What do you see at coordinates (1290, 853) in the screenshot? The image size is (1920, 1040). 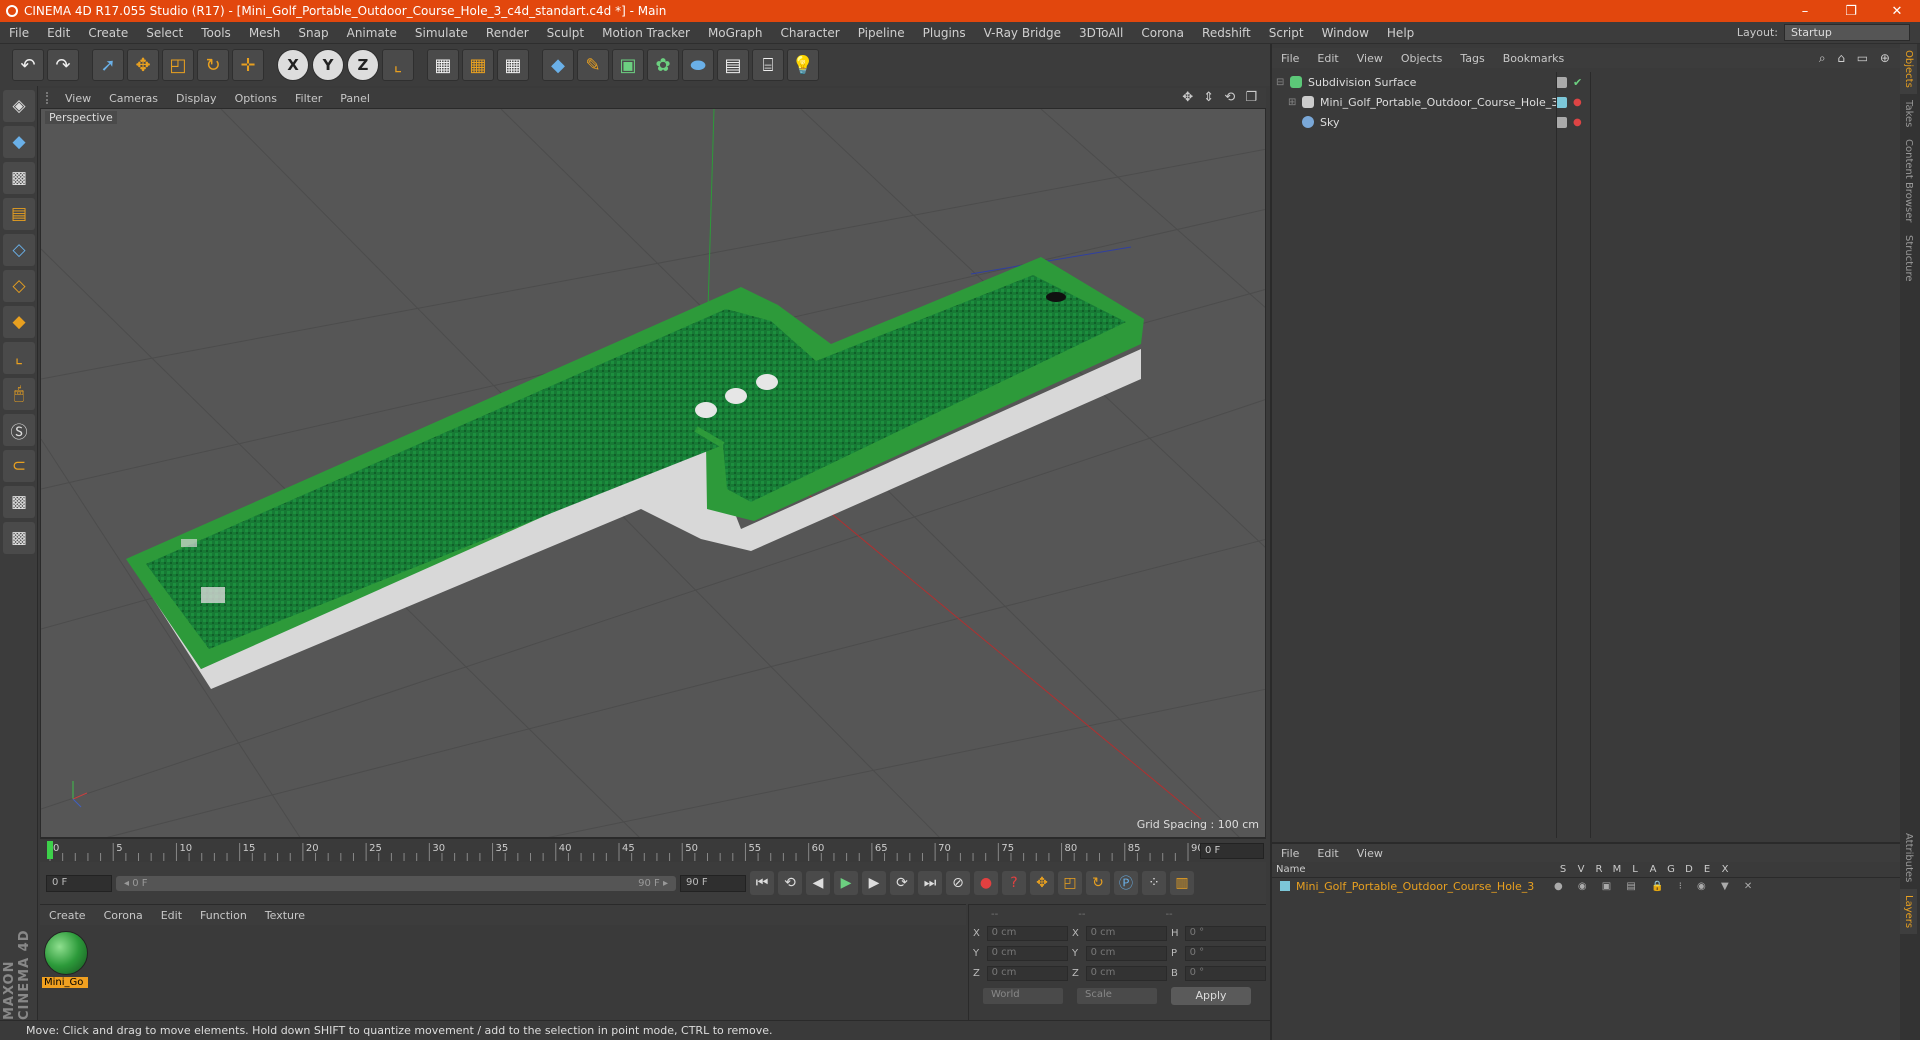 I see `layers-menu-file: File` at bounding box center [1290, 853].